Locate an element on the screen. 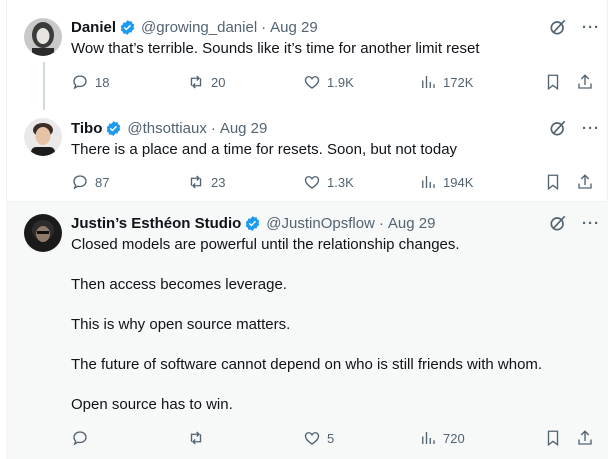 The height and width of the screenshot is (459, 614). repost-button is located at coordinates (245, 438).